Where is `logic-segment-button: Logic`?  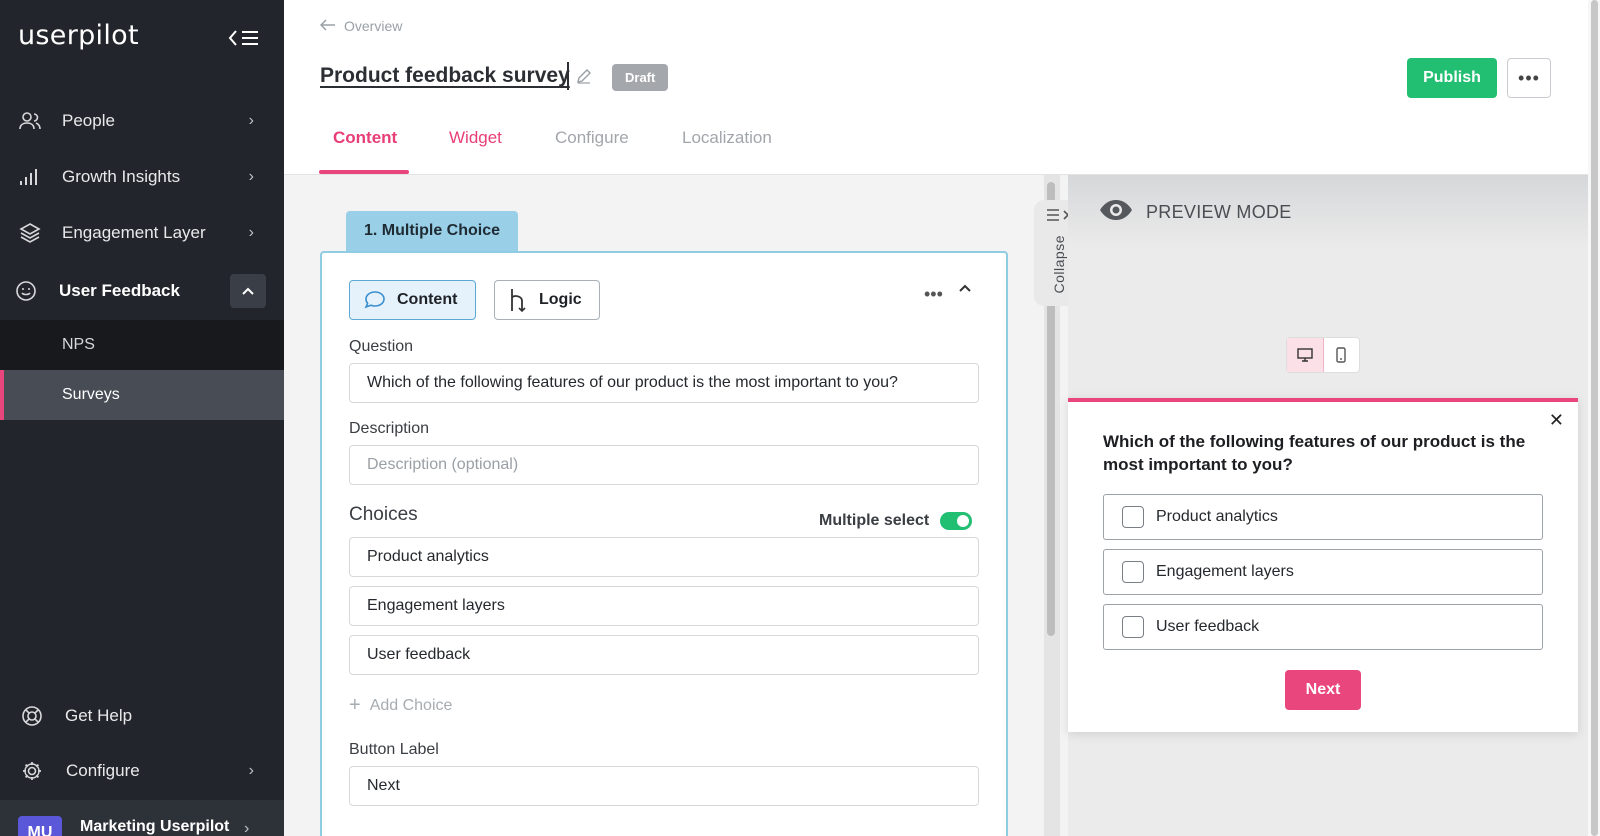
logic-segment-button: Logic is located at coordinates (547, 300).